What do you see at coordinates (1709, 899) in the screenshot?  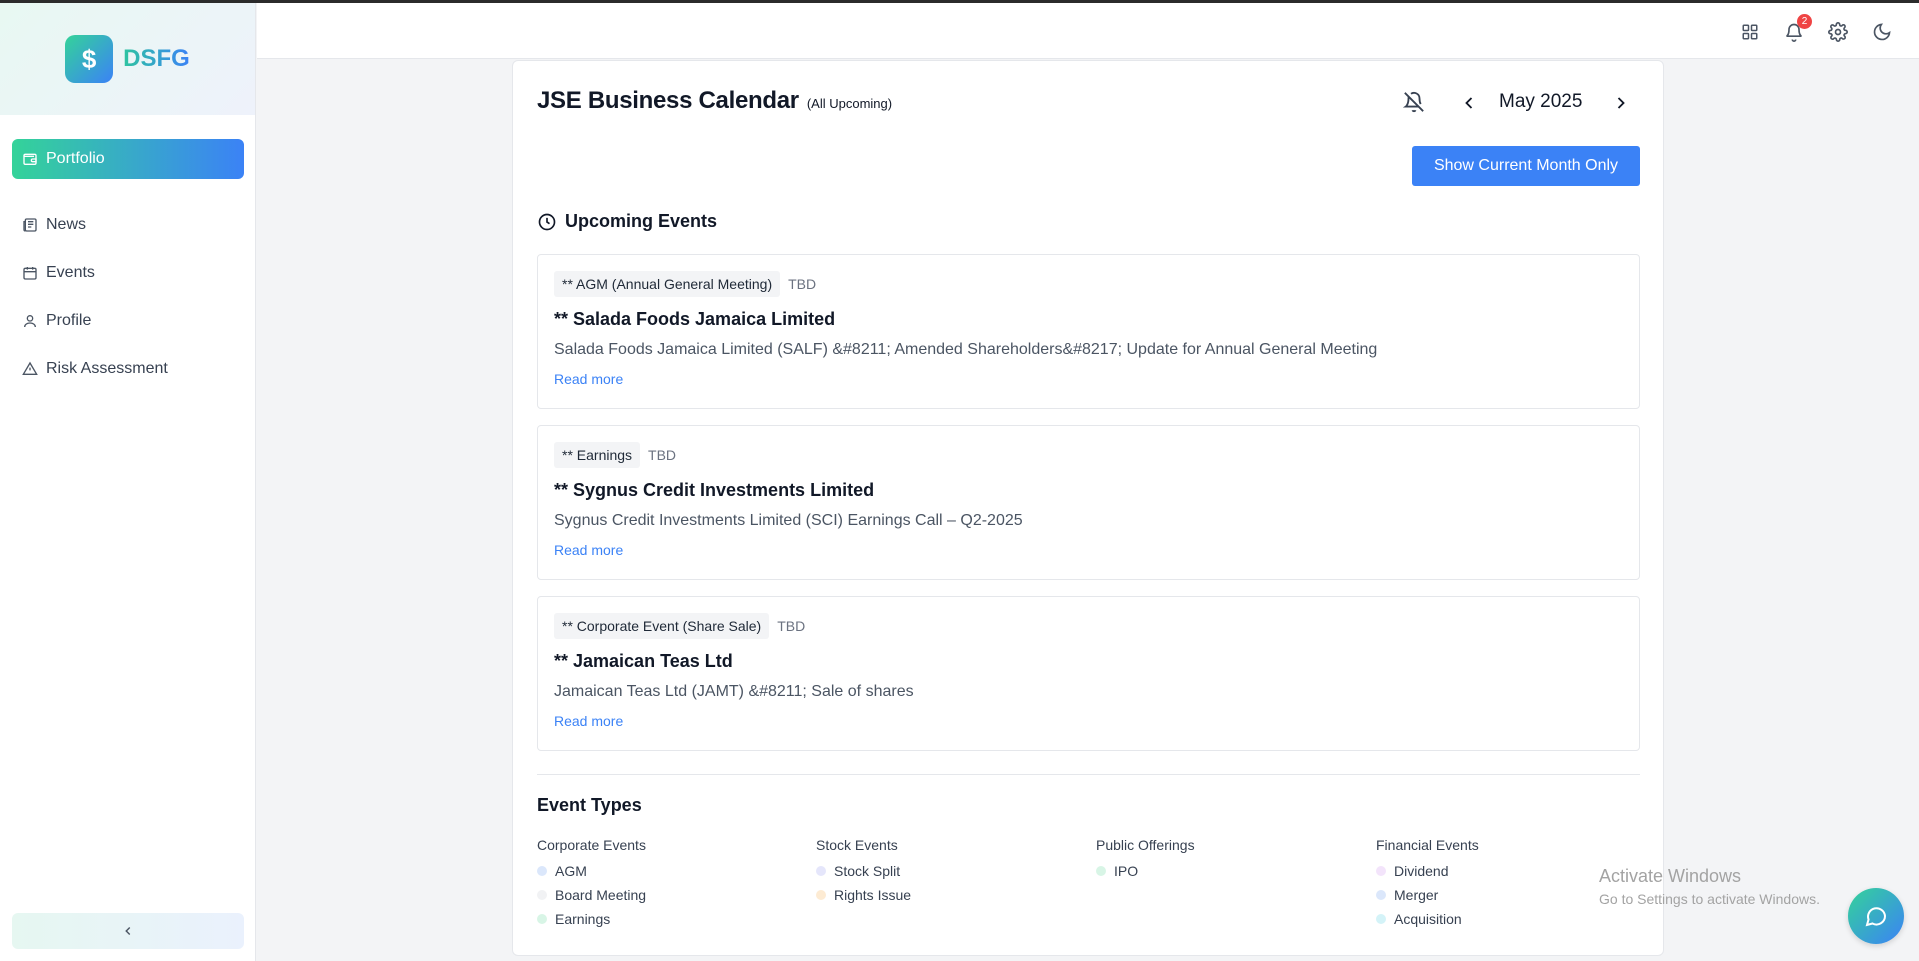 I see `watermark-subtitle: Go to Settings to activate Windows.` at bounding box center [1709, 899].